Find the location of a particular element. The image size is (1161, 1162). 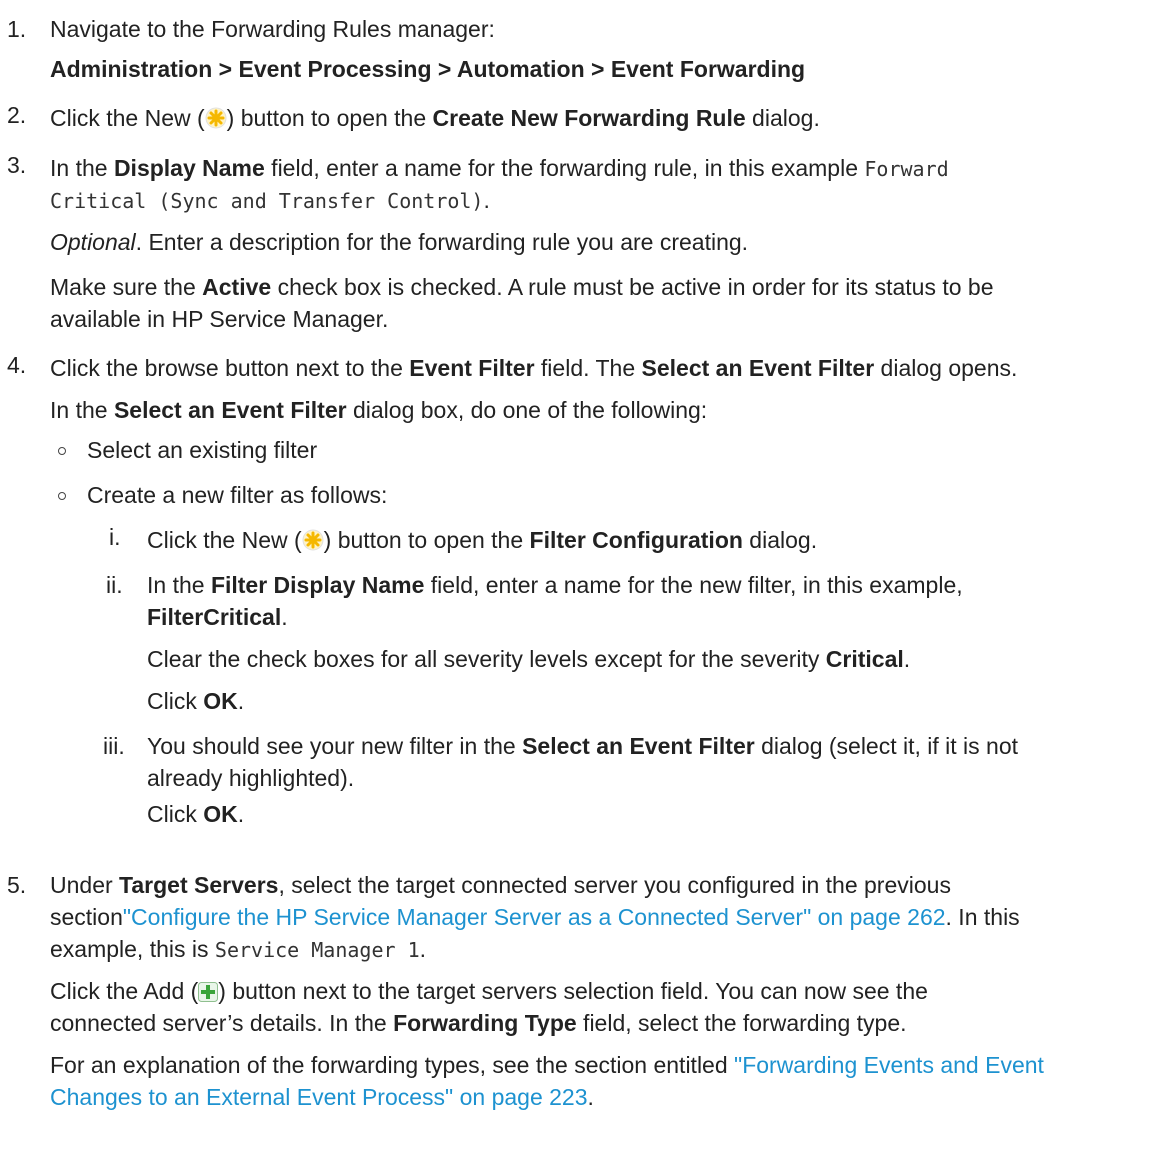

step-2-number: 2. is located at coordinates (17, 115).